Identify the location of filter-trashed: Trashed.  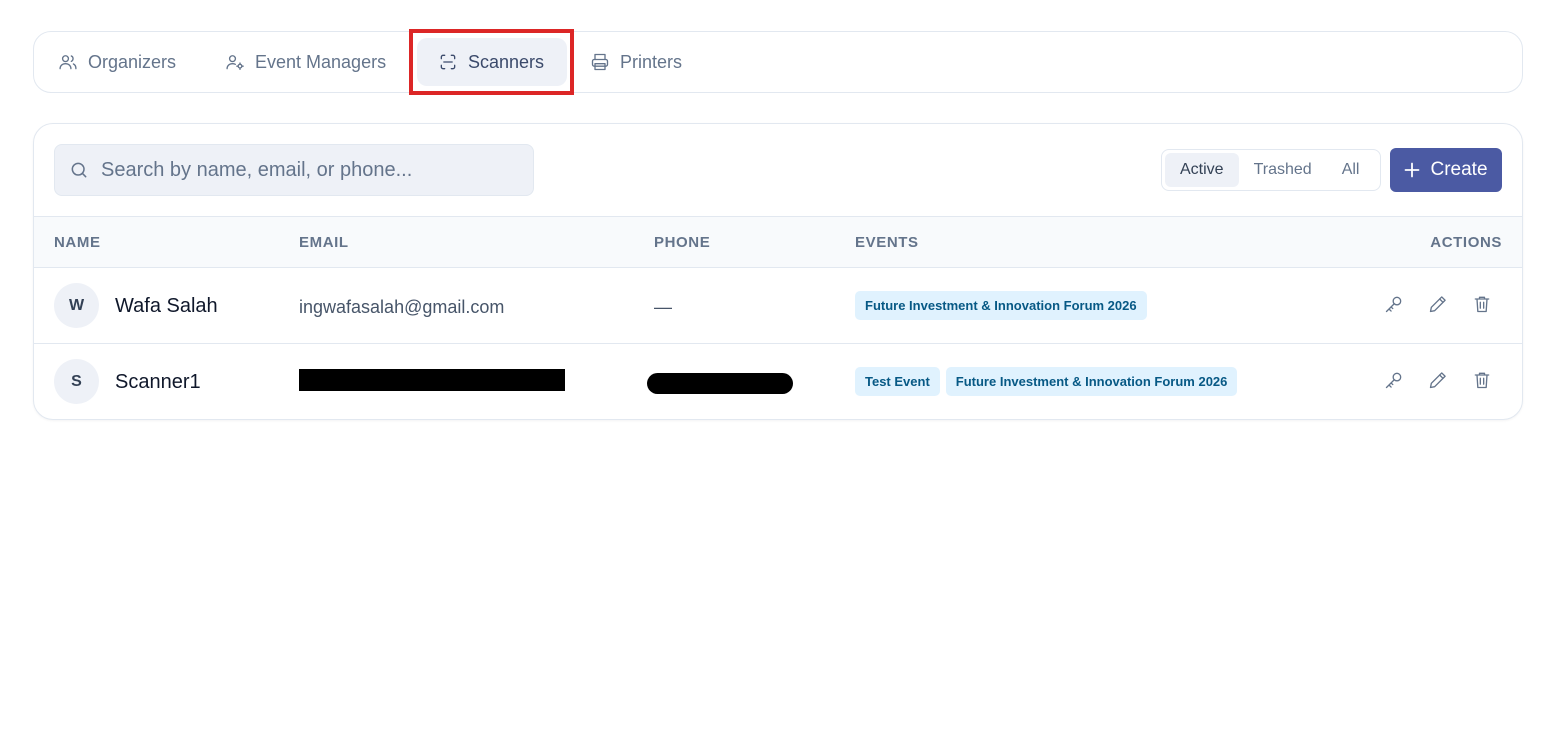
(1283, 170).